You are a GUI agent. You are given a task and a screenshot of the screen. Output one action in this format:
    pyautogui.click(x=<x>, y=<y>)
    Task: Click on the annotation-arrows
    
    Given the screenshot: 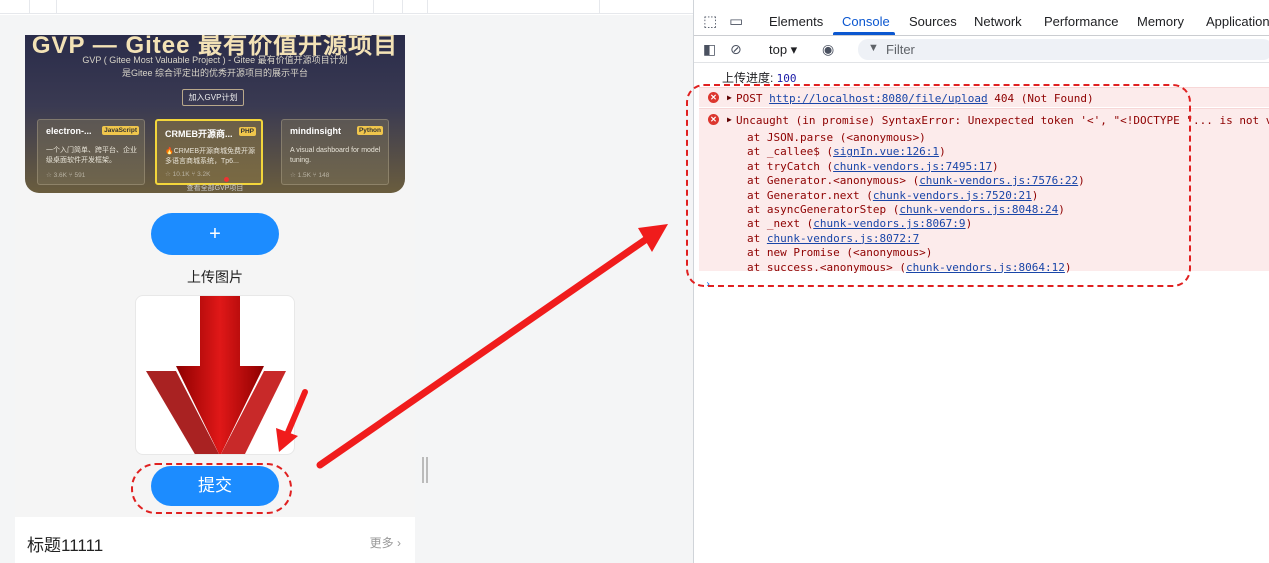 What is the action you would take?
    pyautogui.click(x=472, y=346)
    